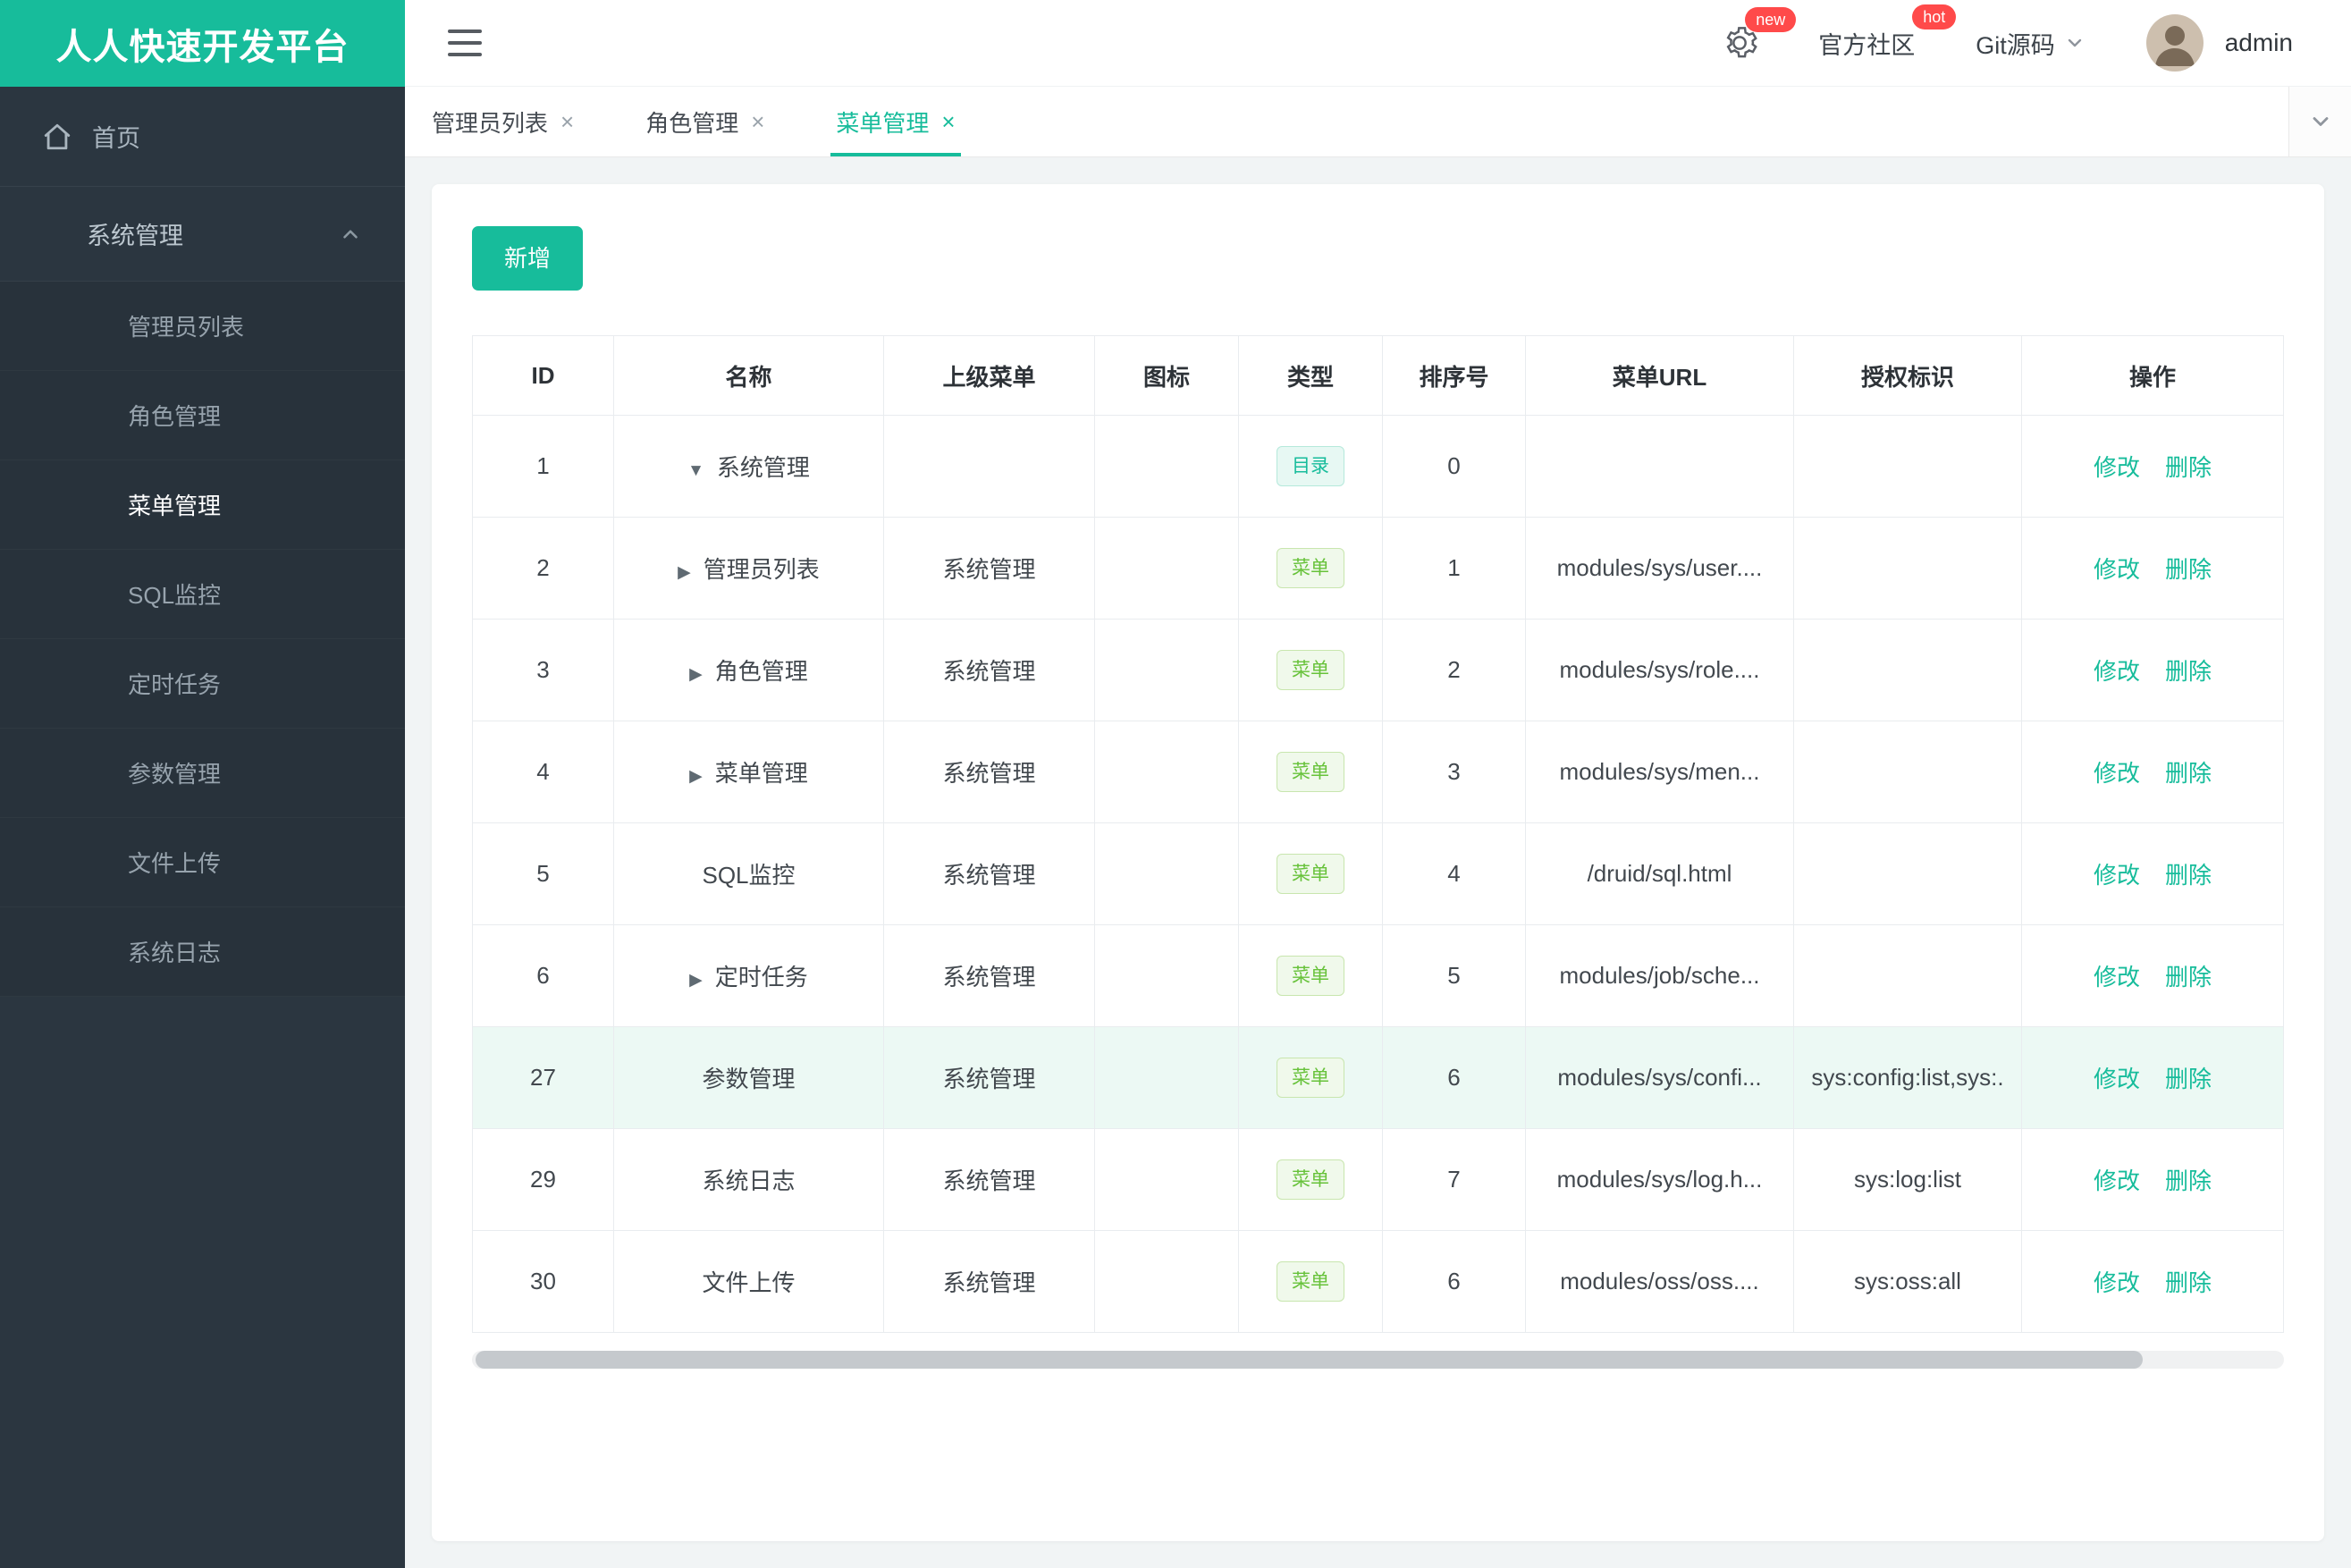 The image size is (2351, 1568). Describe the element at coordinates (895, 121) in the screenshot. I see `tab-menu-management: 菜单管理 ×` at that location.